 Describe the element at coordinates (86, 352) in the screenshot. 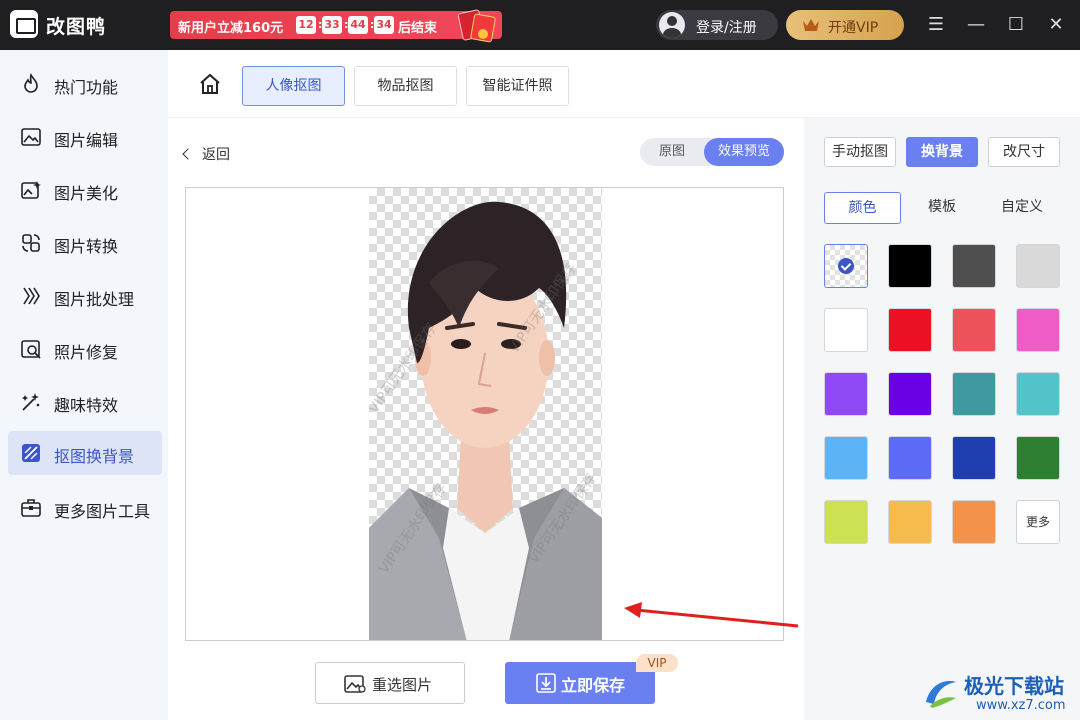

I see `sidebar-item-label: 照片修复` at that location.